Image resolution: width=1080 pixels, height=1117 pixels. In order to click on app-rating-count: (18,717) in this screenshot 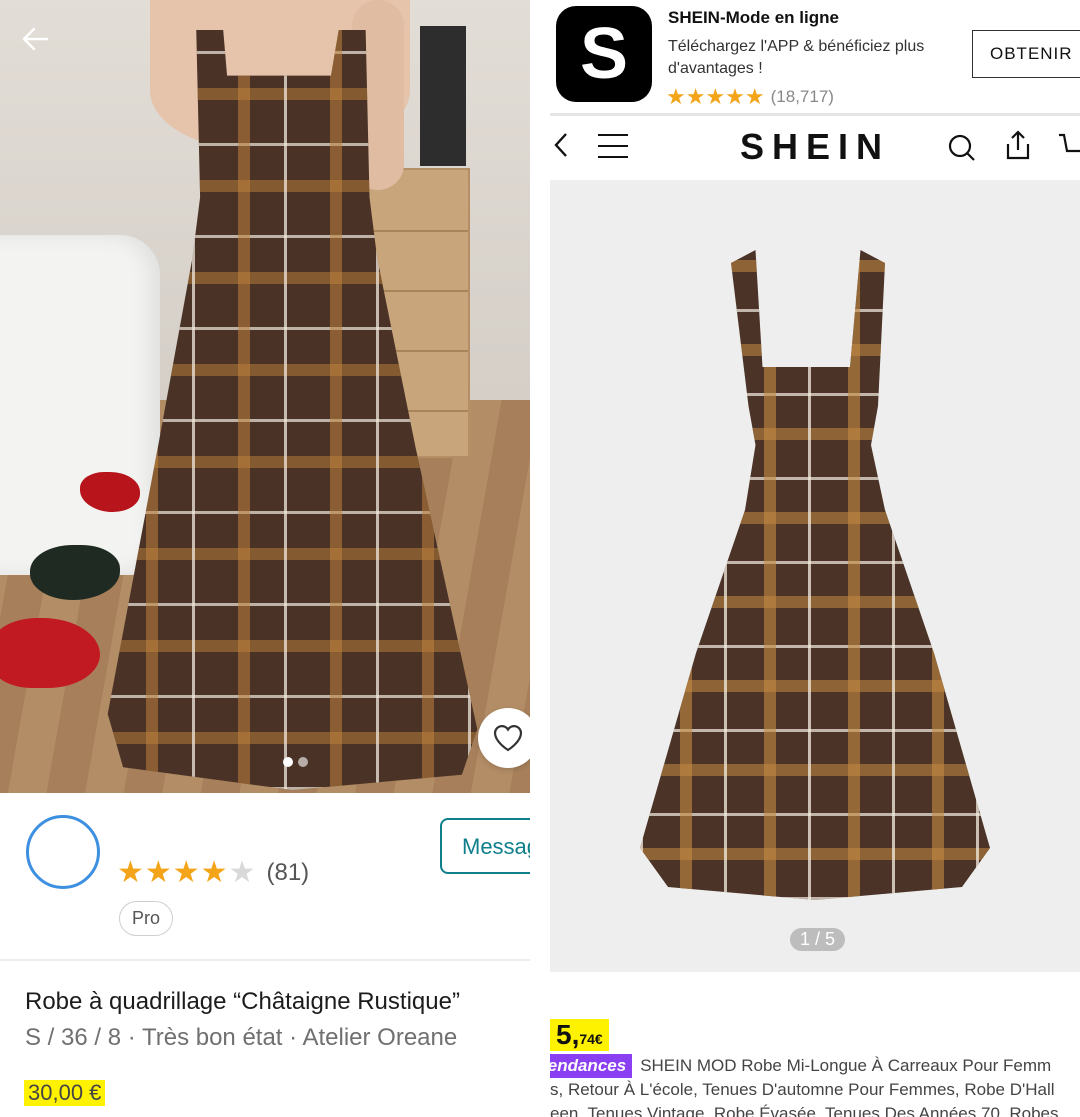, I will do `click(802, 96)`.